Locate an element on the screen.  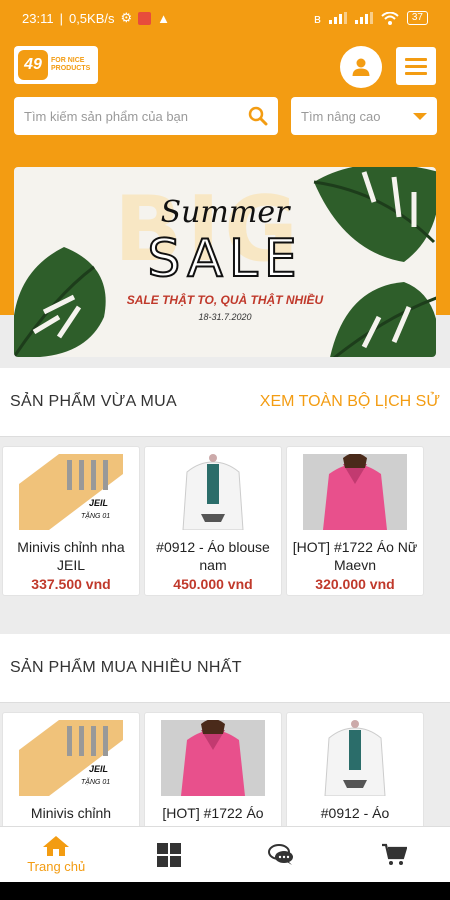
product-price: 320.000 vnd is located at coordinates (355, 584).